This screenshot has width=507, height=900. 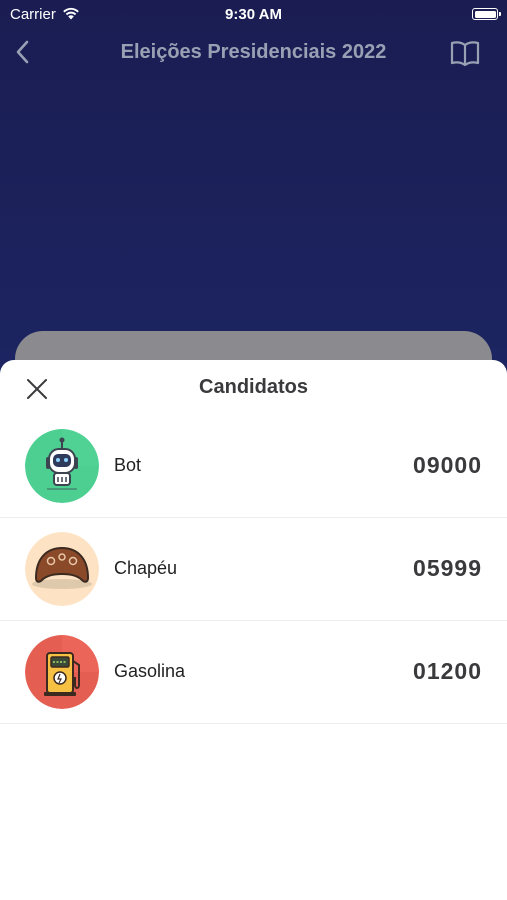 I want to click on candidate-name: Chapéu, so click(x=146, y=568).